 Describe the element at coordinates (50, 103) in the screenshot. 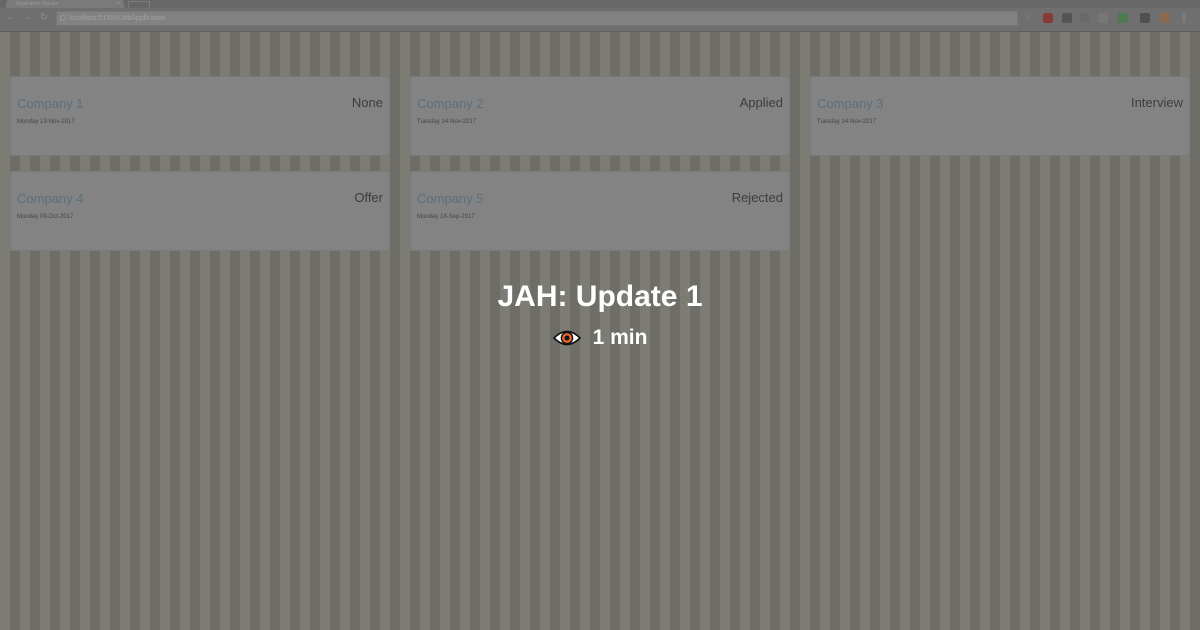

I see `company-name: Company 1` at that location.